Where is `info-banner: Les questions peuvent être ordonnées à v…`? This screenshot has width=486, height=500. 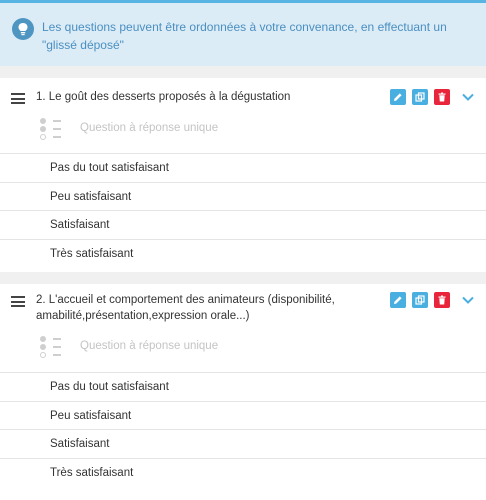
info-banner: Les questions peuvent être ordonnées à v… is located at coordinates (243, 33).